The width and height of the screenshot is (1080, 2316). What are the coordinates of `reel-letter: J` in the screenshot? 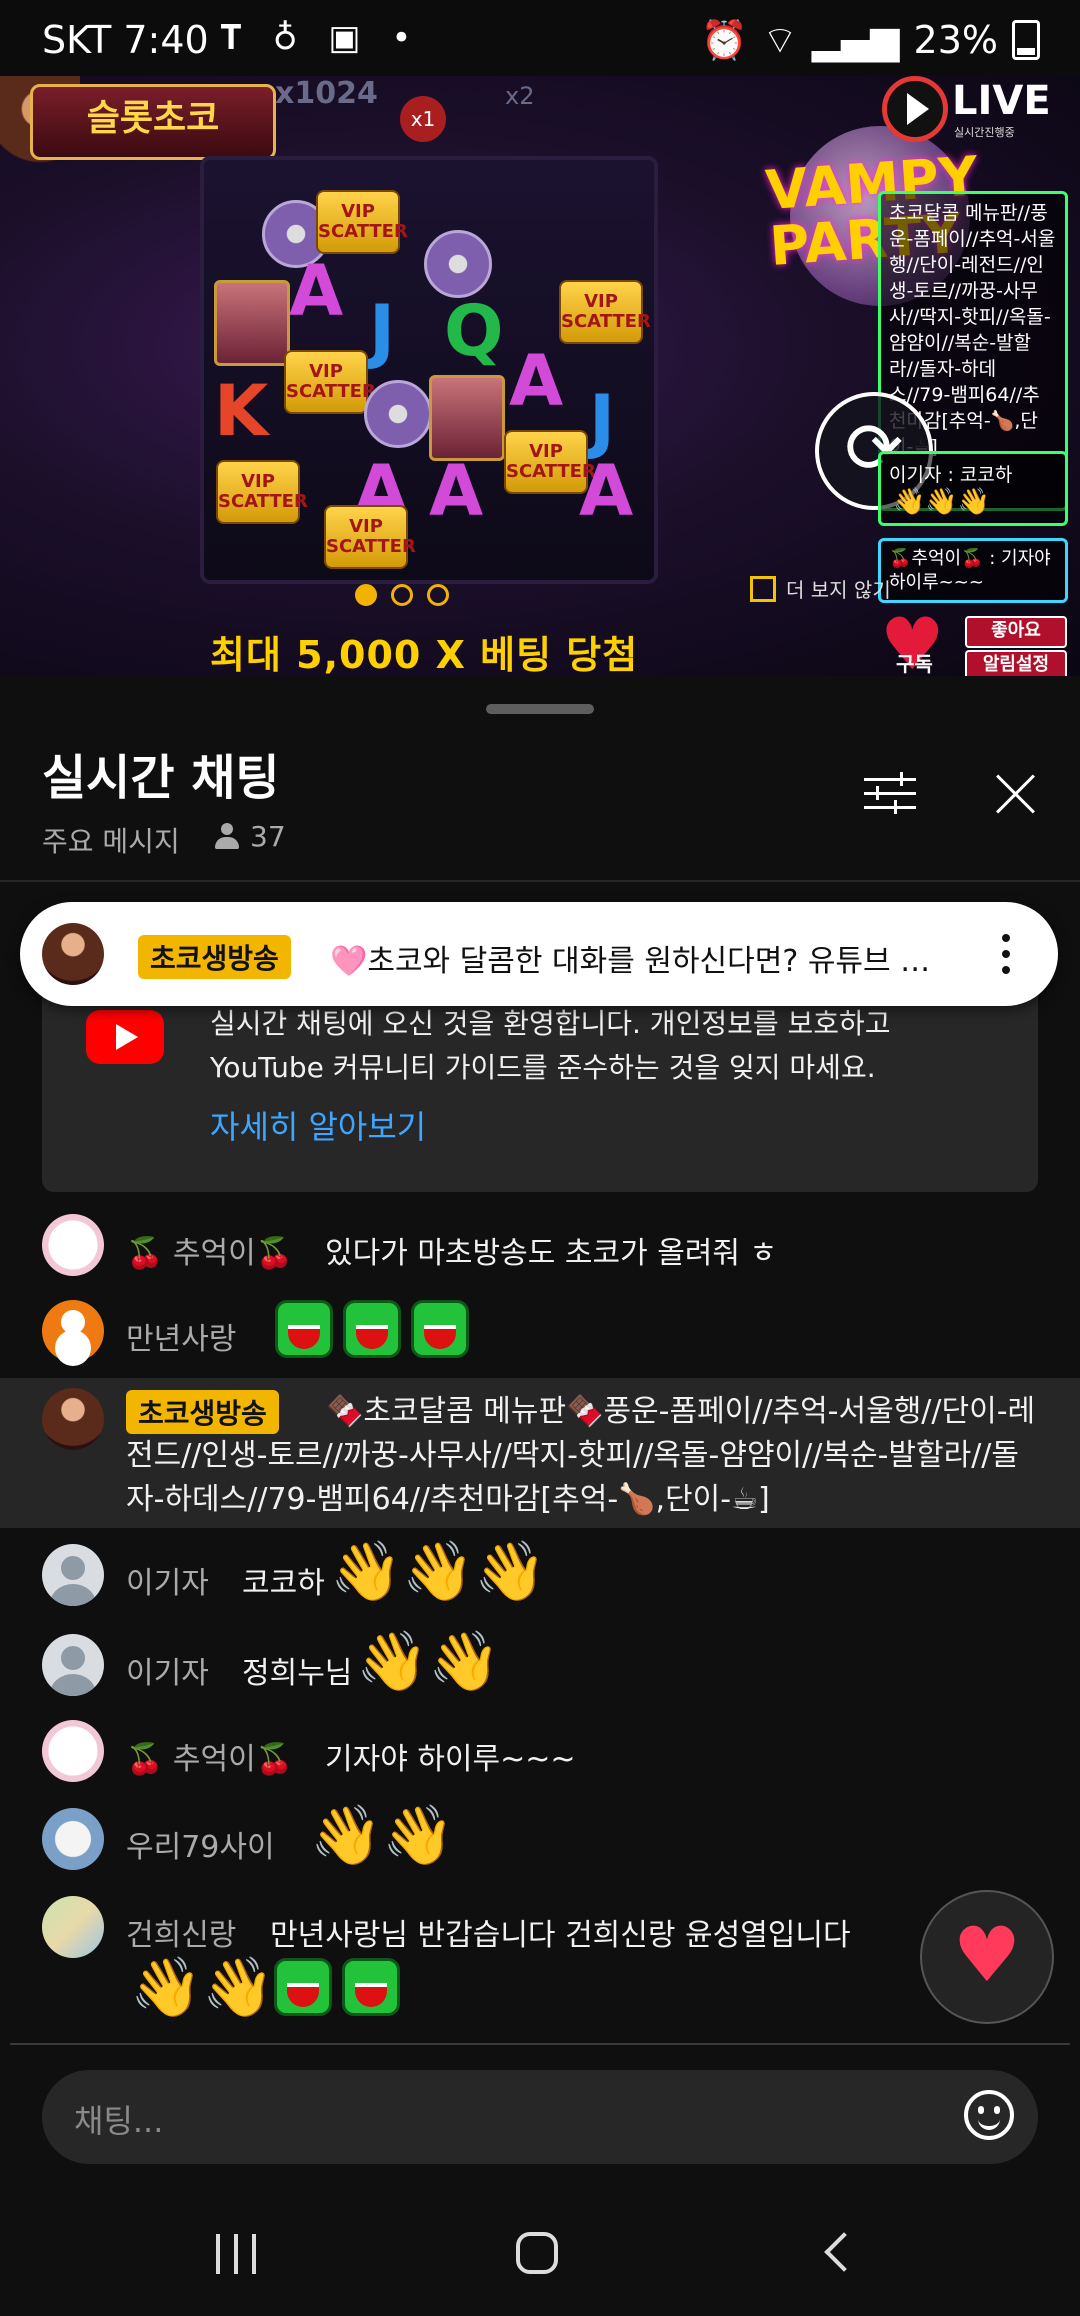 It's located at (382, 331).